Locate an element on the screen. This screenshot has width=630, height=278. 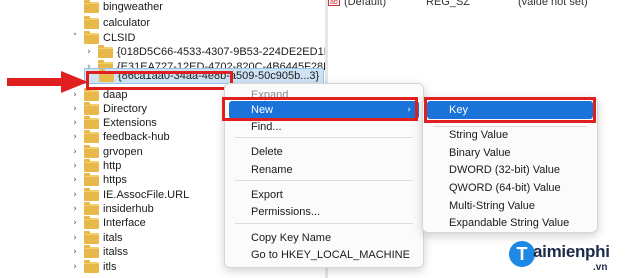
tree-item-label: italss is located at coordinates (116, 252).